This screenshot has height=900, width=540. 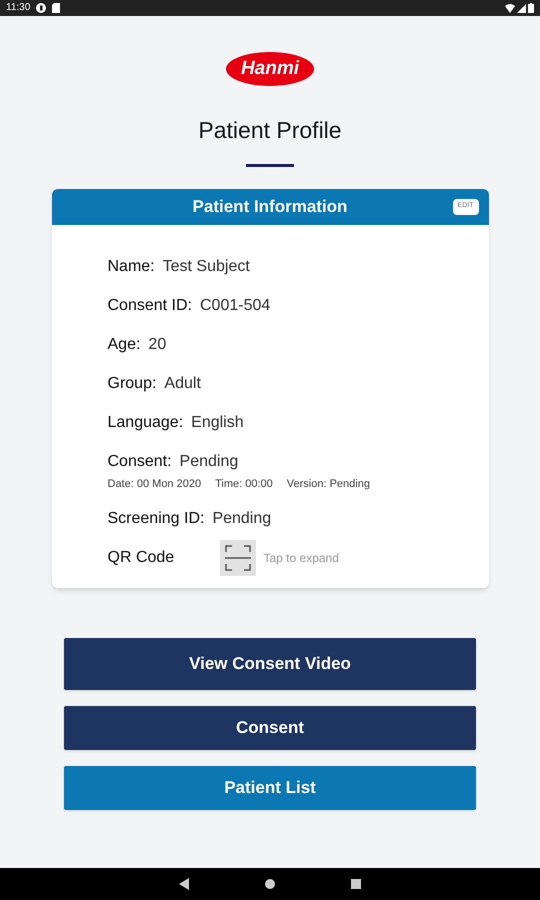 What do you see at coordinates (124, 344) in the screenshot?
I see `field-label: Age:` at bounding box center [124, 344].